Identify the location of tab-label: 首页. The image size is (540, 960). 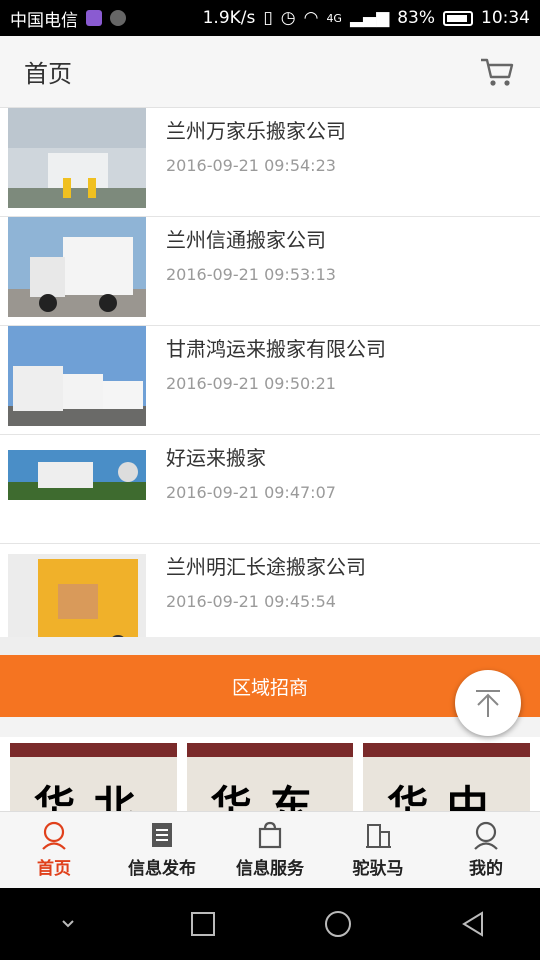
(54, 869).